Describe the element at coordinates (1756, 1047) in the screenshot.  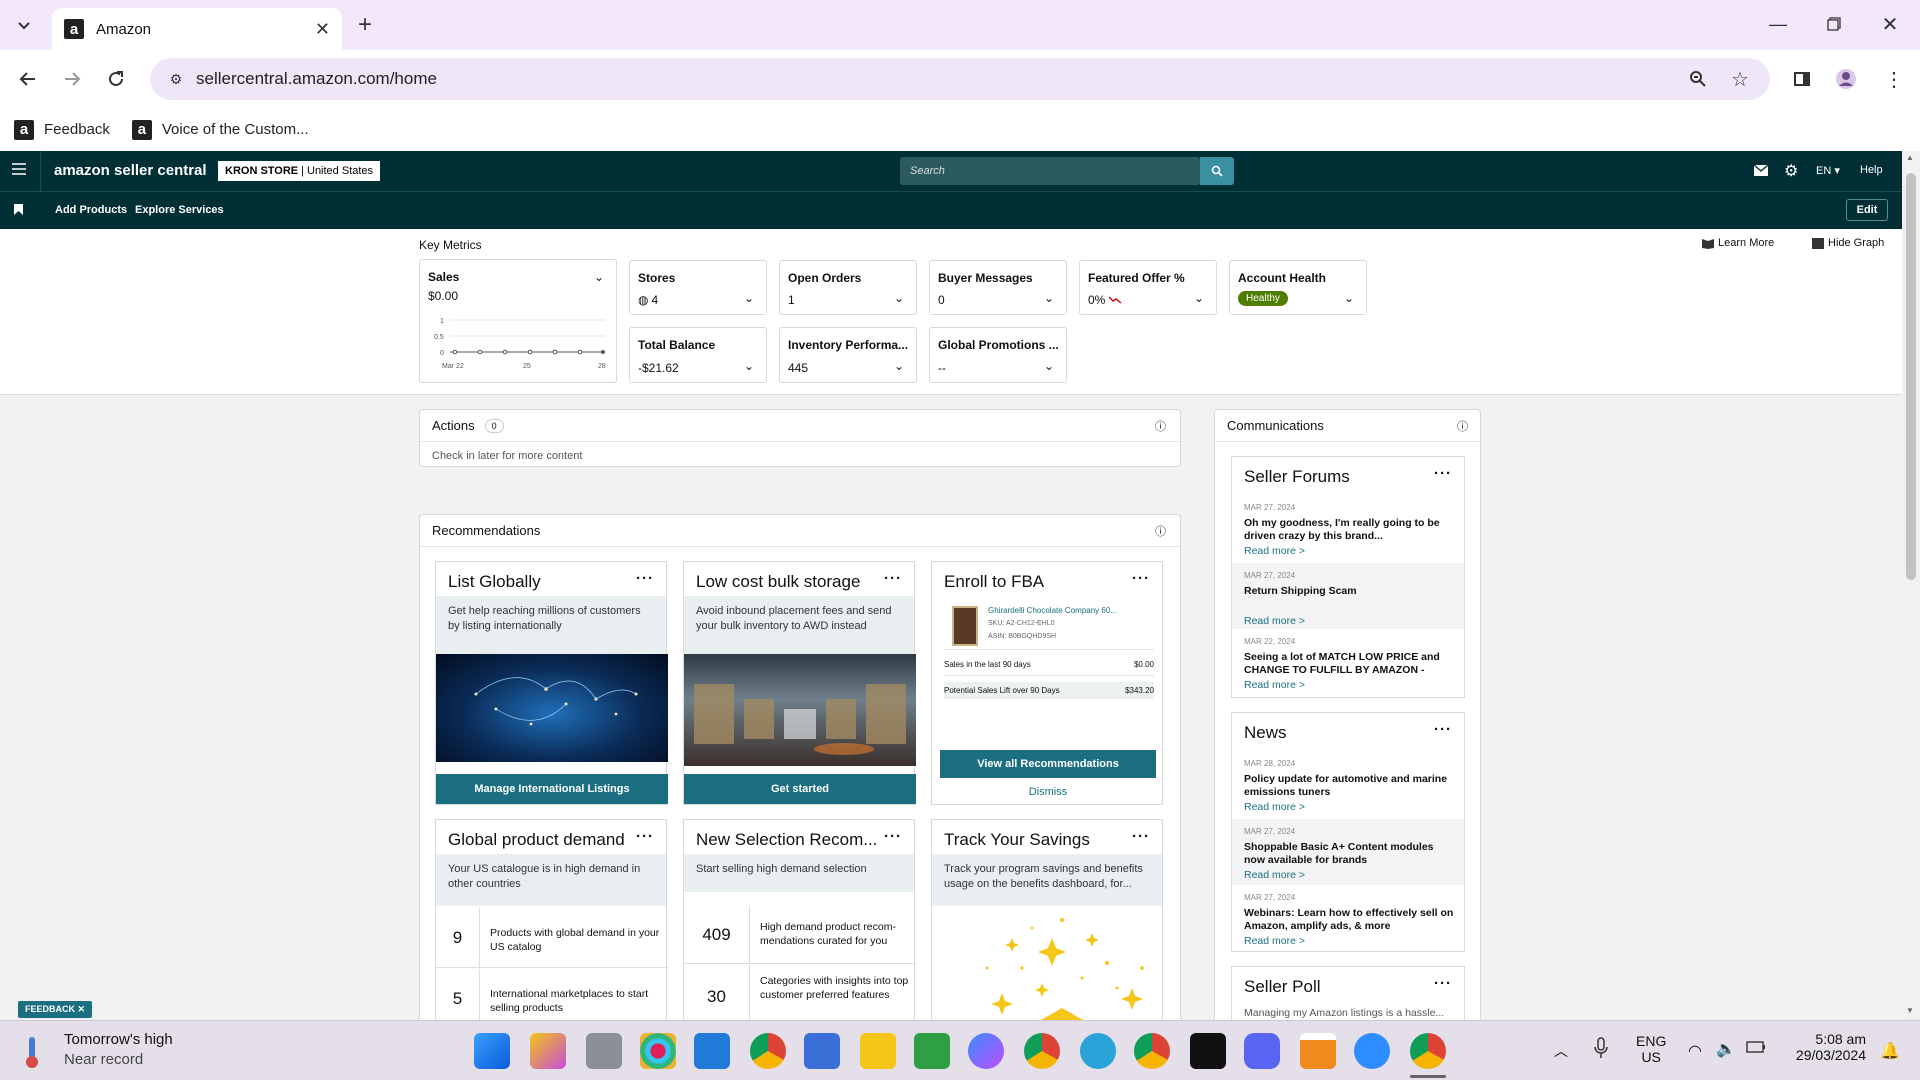
I see `battery-icon` at that location.